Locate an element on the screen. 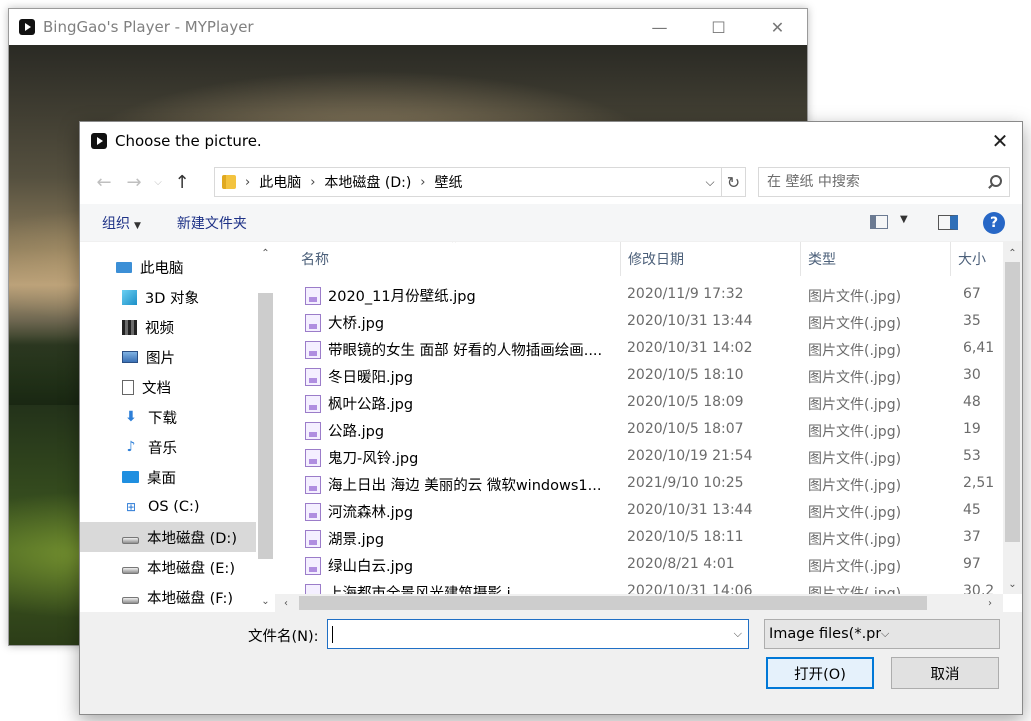 The width and height of the screenshot is (1031, 721). file-row: 冬日暖阳.jpg 2020/10/5 18:10 图片文件(.jpg) 30 is located at coordinates (639, 376).